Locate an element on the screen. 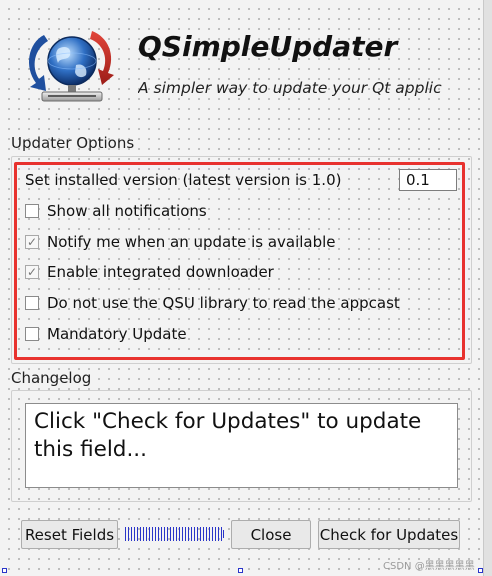 This screenshot has width=492, height=576. globe-update-icon is located at coordinates (71, 66).